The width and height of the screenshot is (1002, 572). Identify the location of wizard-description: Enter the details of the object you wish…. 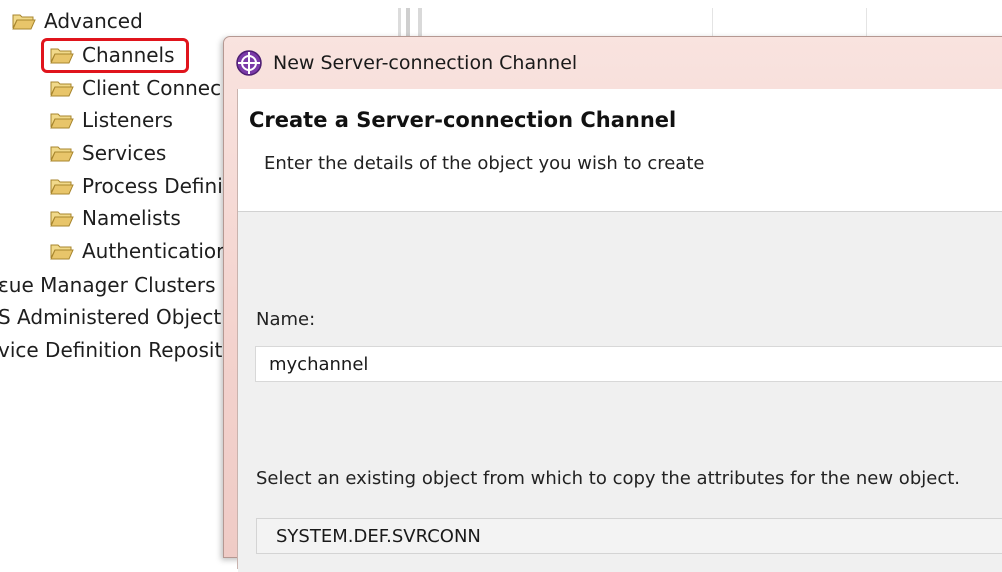
(484, 163).